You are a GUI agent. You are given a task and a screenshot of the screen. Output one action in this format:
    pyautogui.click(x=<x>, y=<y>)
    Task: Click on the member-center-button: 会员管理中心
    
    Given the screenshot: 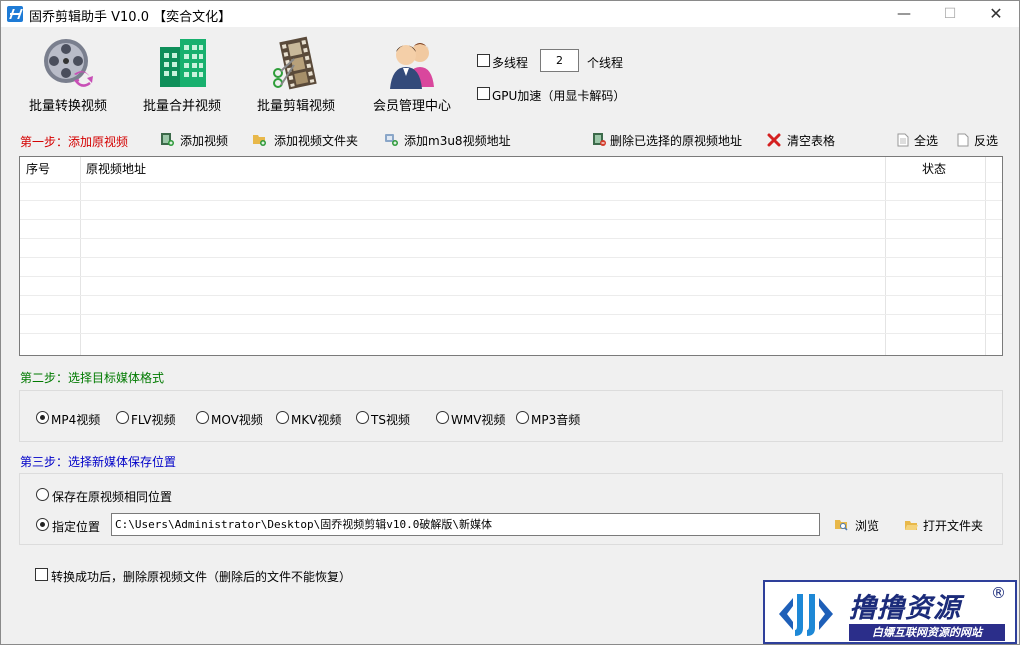 What is the action you would take?
    pyautogui.click(x=412, y=75)
    